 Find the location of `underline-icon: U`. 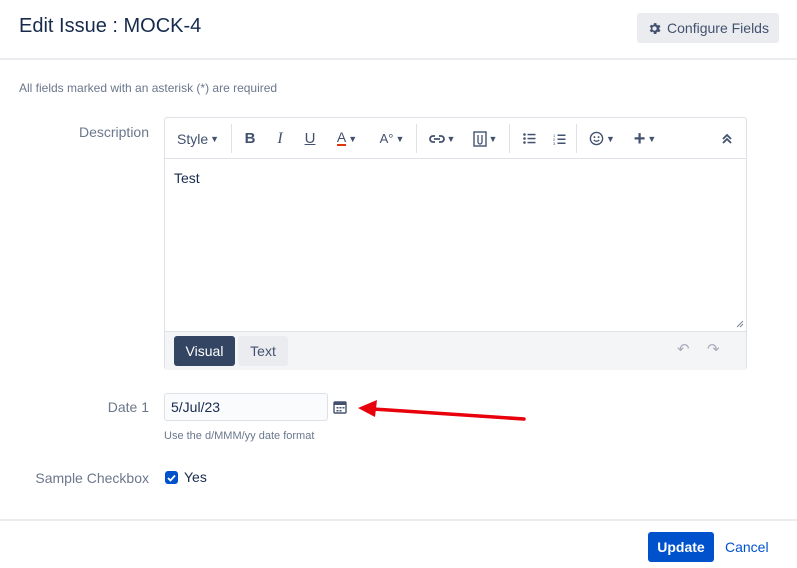

underline-icon: U is located at coordinates (310, 138).